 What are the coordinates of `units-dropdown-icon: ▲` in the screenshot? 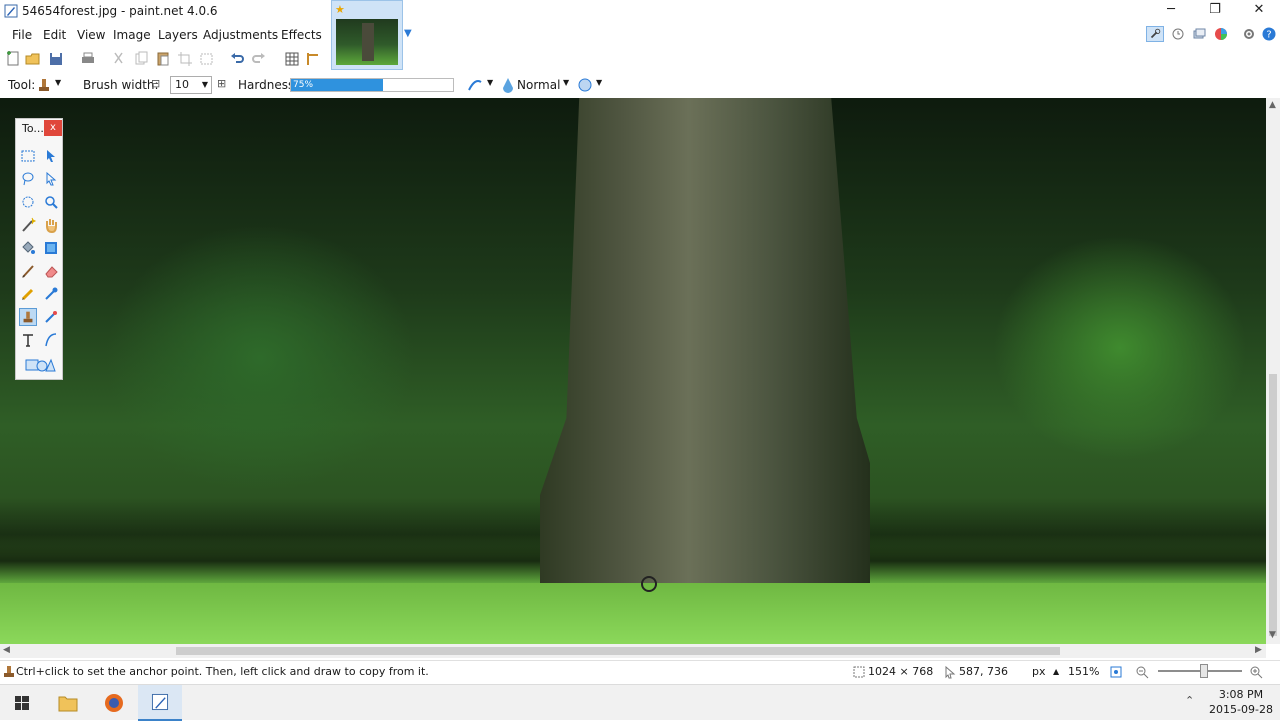 It's located at (1056, 671).